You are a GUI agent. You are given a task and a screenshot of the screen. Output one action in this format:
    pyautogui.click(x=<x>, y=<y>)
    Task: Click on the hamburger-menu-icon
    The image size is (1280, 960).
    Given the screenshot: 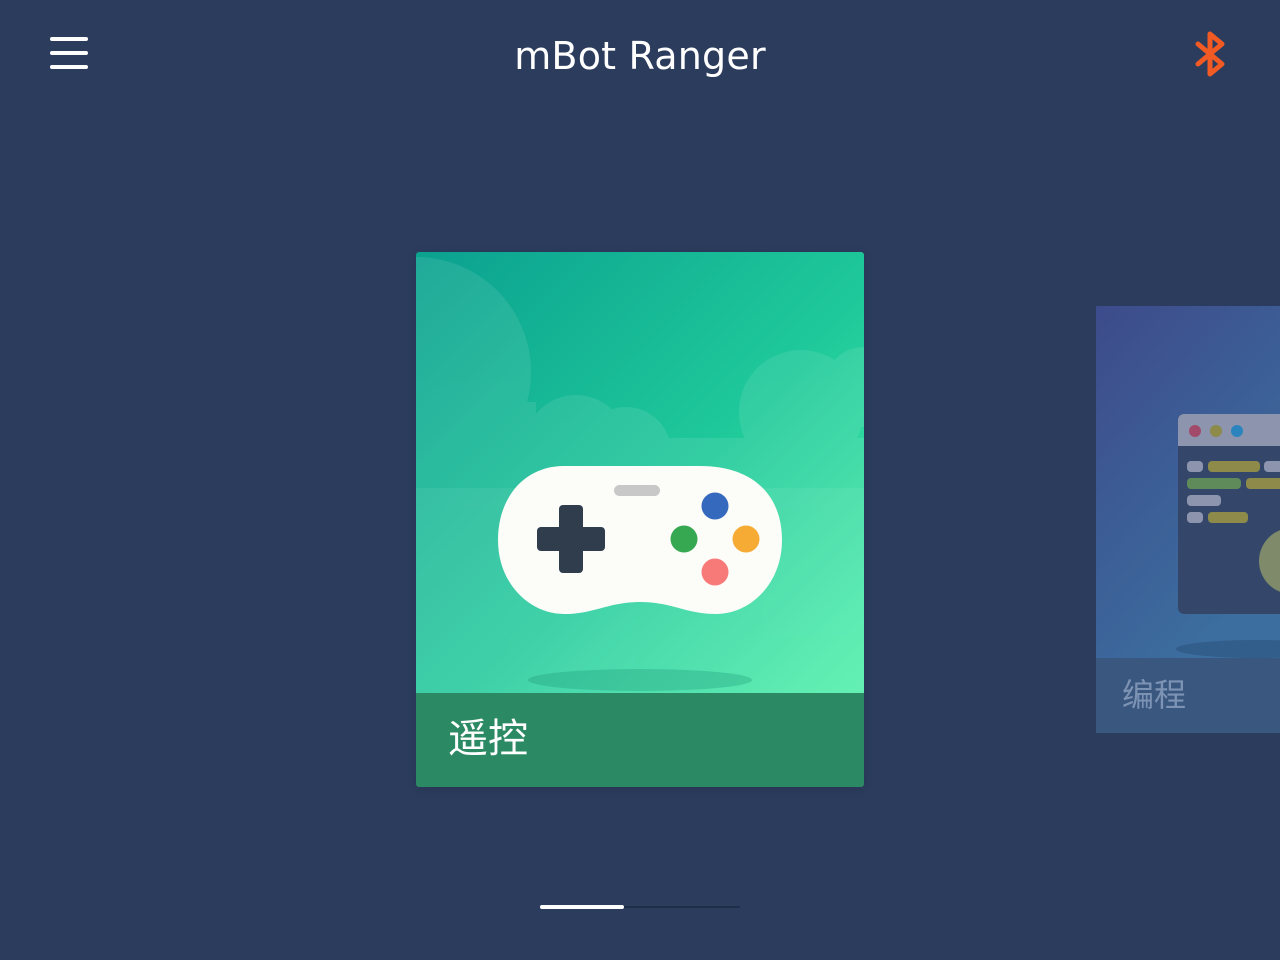 What is the action you would take?
    pyautogui.click(x=69, y=53)
    